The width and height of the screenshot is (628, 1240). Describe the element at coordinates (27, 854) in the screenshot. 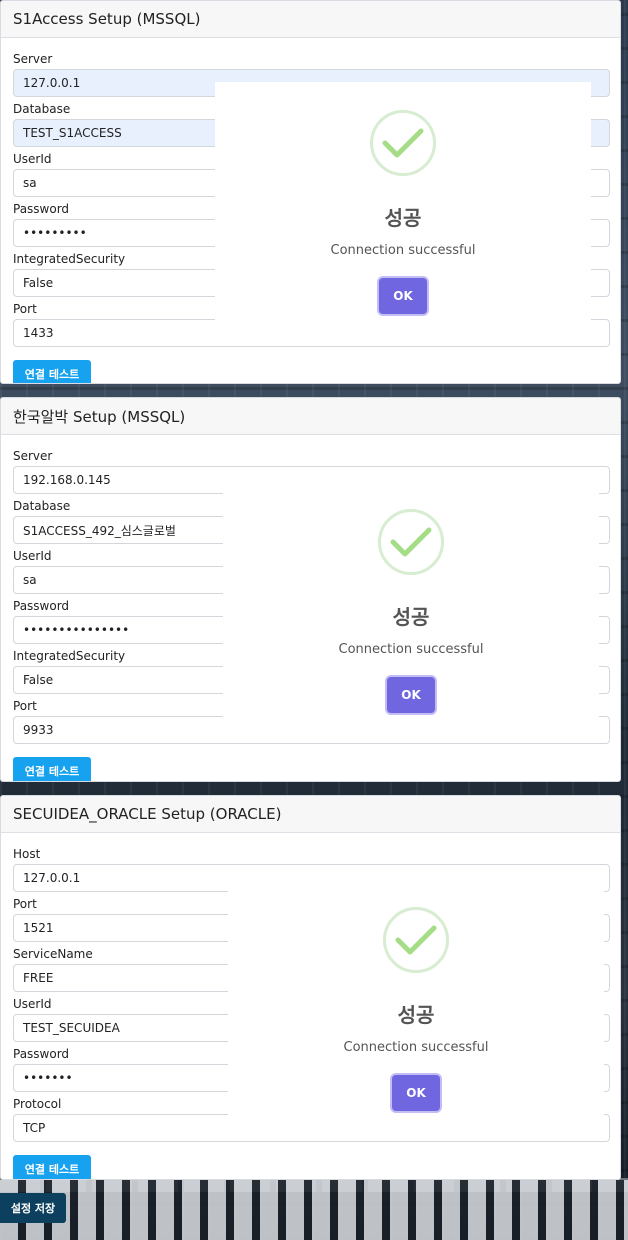

I see `host-label: Host` at that location.